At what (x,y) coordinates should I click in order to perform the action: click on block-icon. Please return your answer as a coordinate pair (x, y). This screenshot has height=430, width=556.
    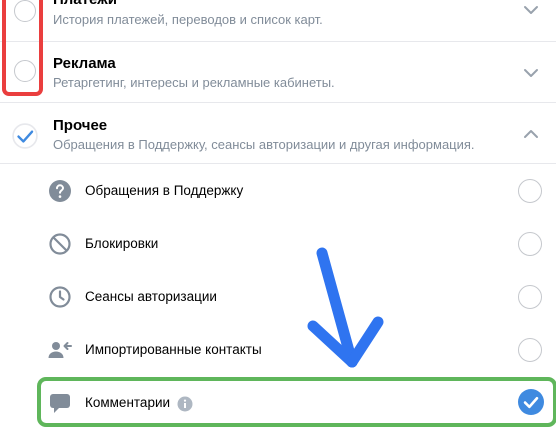
    Looking at the image, I should click on (60, 244).